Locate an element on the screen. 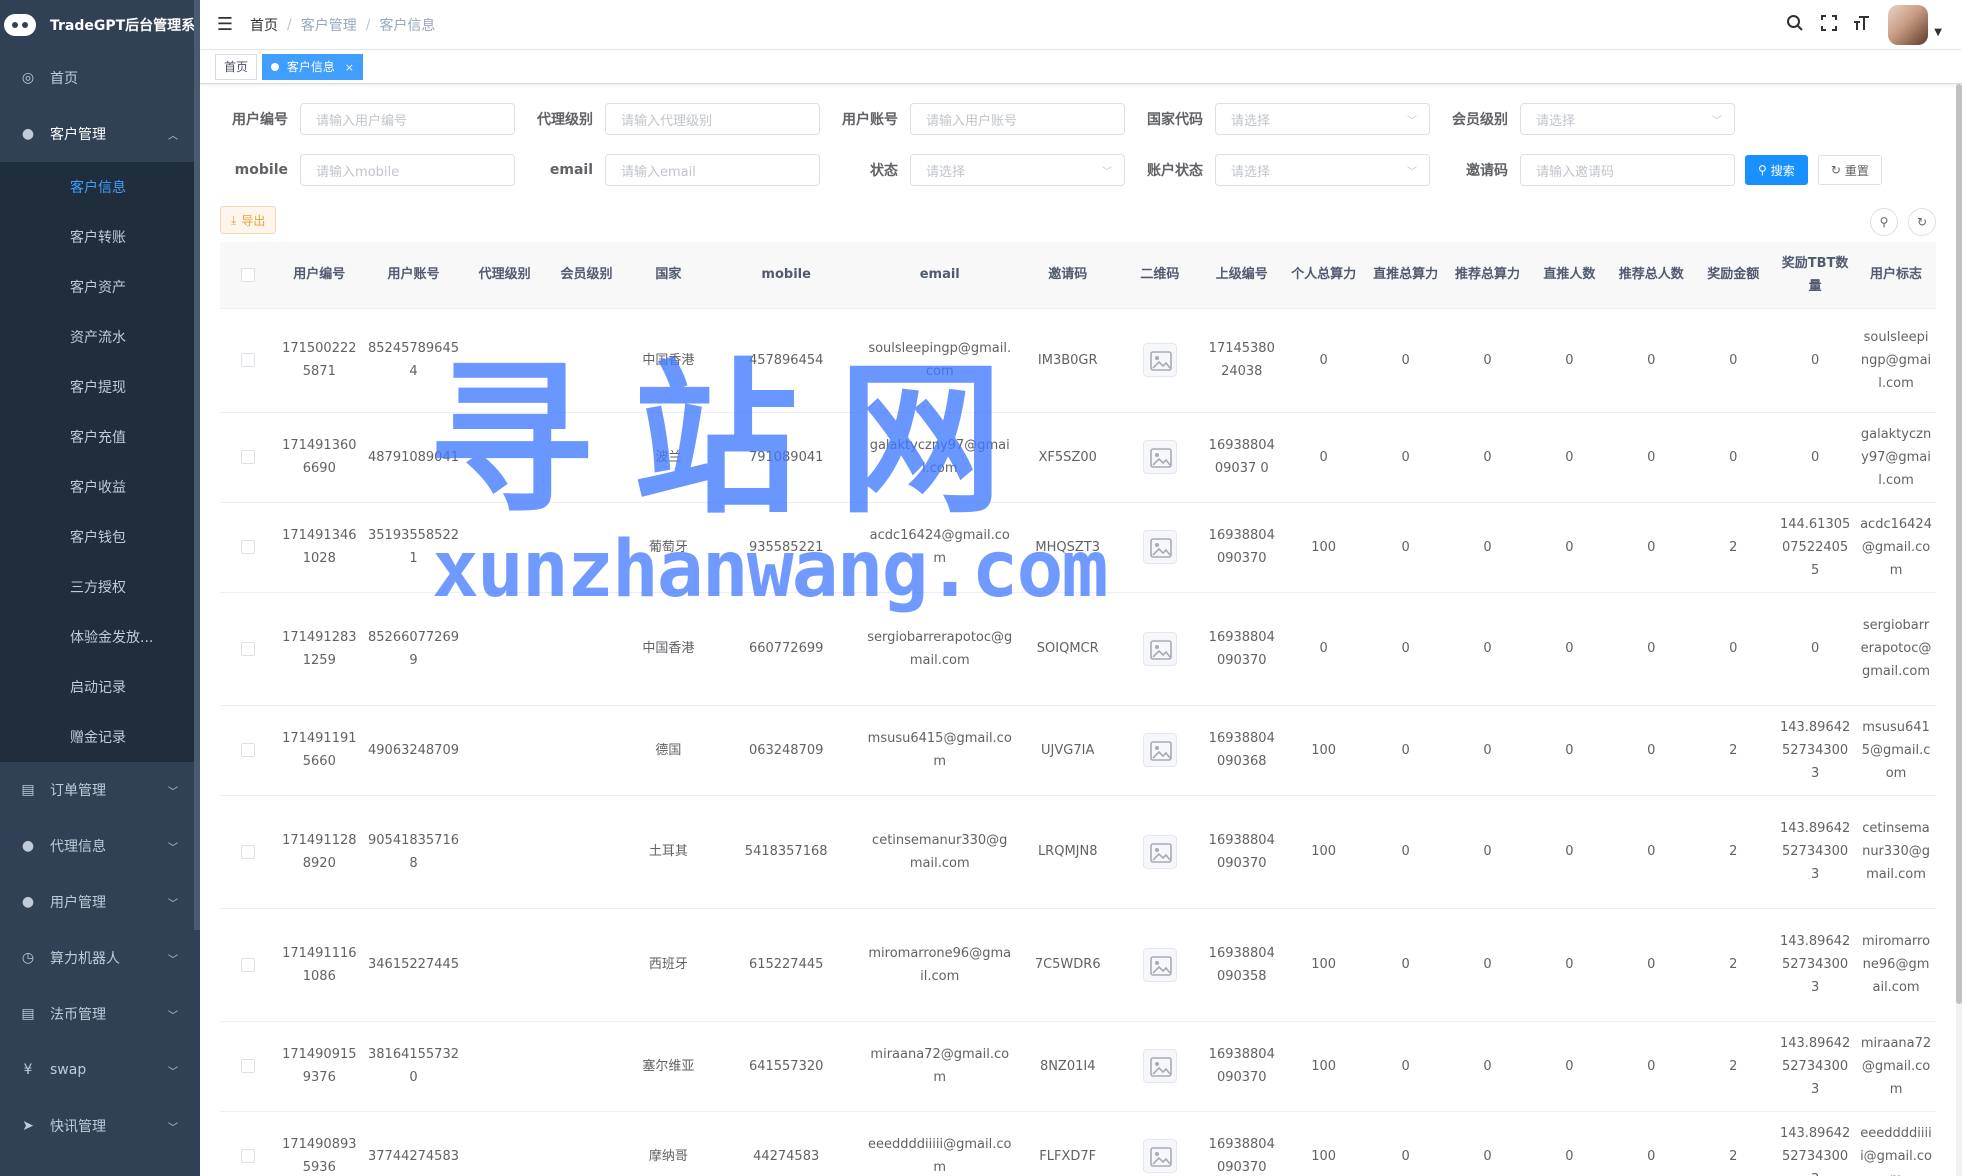 This screenshot has height=1176, width=1962. export-button: ⤓ 导出 is located at coordinates (248, 220).